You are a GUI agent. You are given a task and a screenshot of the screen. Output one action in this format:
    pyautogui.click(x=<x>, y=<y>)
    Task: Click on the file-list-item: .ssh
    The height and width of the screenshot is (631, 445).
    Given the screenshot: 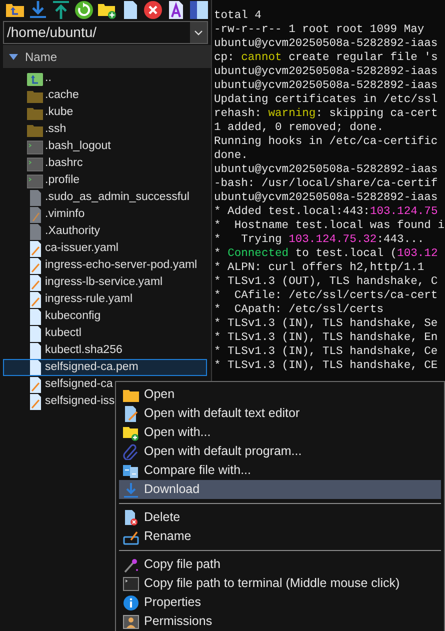 What is the action you would take?
    pyautogui.click(x=105, y=129)
    